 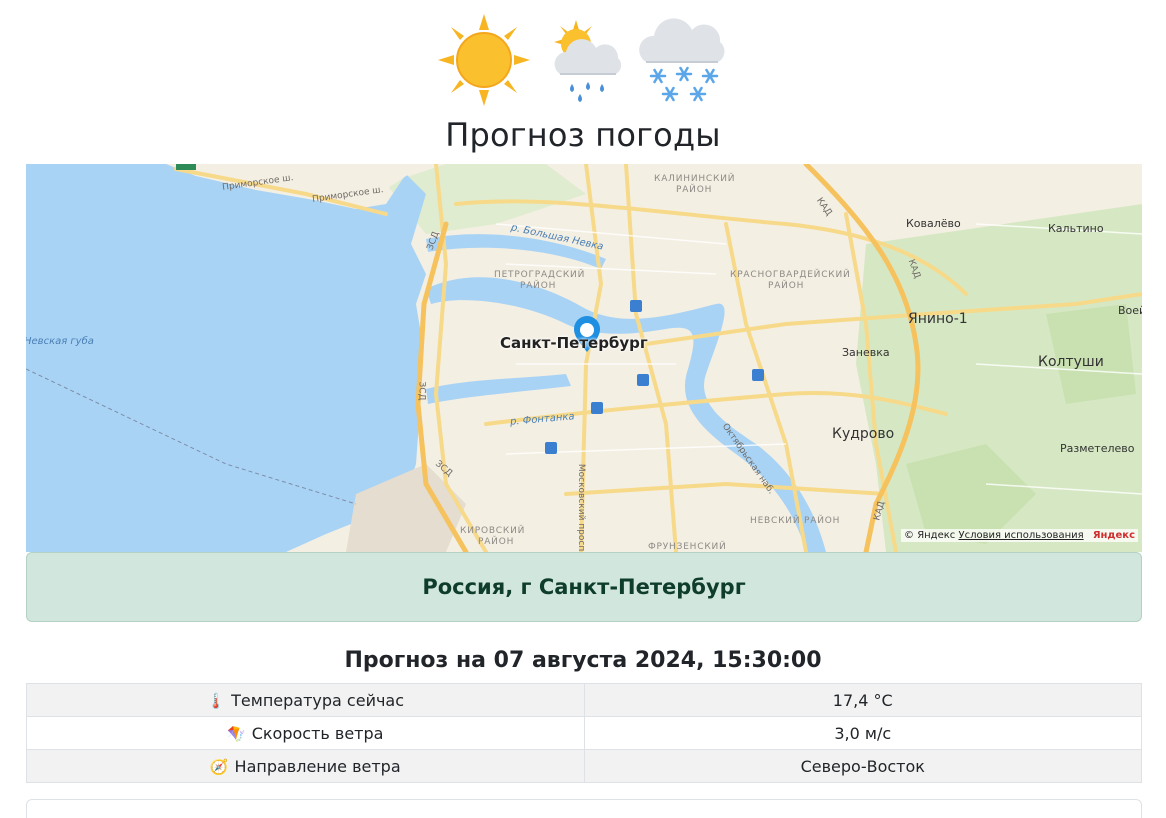 What do you see at coordinates (933, 223) in the screenshot?
I see `map-label-town: Ковалёво` at bounding box center [933, 223].